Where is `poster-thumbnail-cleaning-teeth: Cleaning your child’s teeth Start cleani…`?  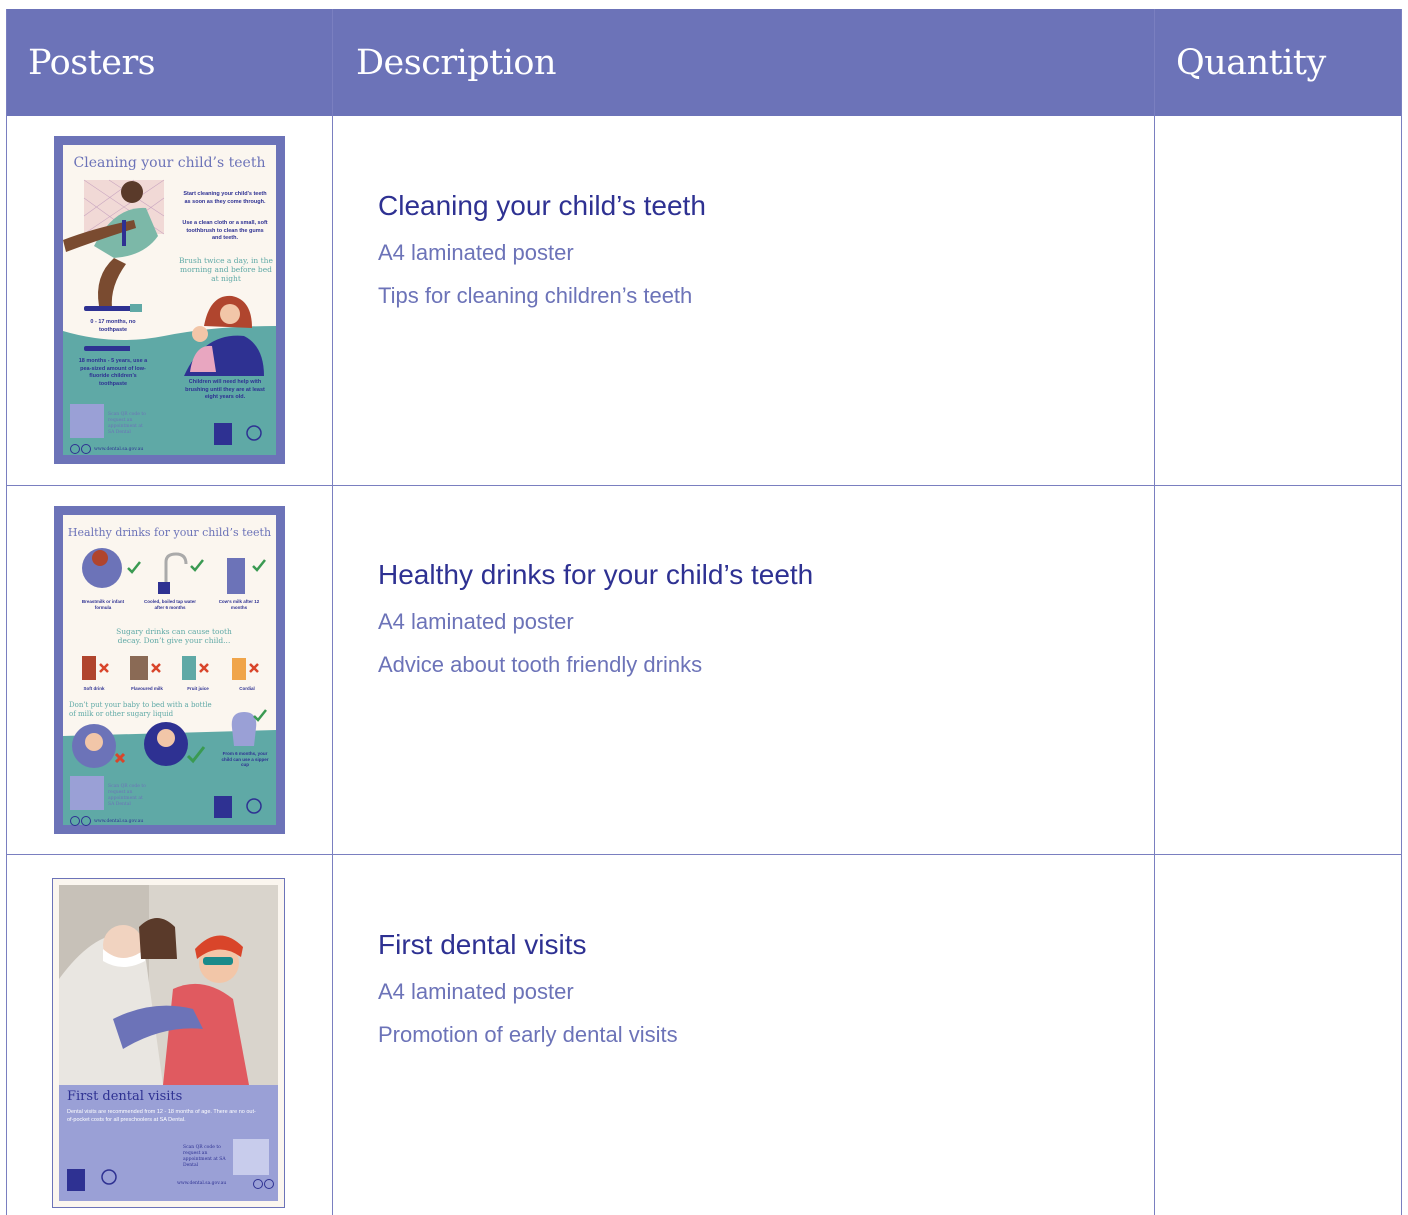 poster-thumbnail-cleaning-teeth: Cleaning your child’s teeth Start cleani… is located at coordinates (169, 300).